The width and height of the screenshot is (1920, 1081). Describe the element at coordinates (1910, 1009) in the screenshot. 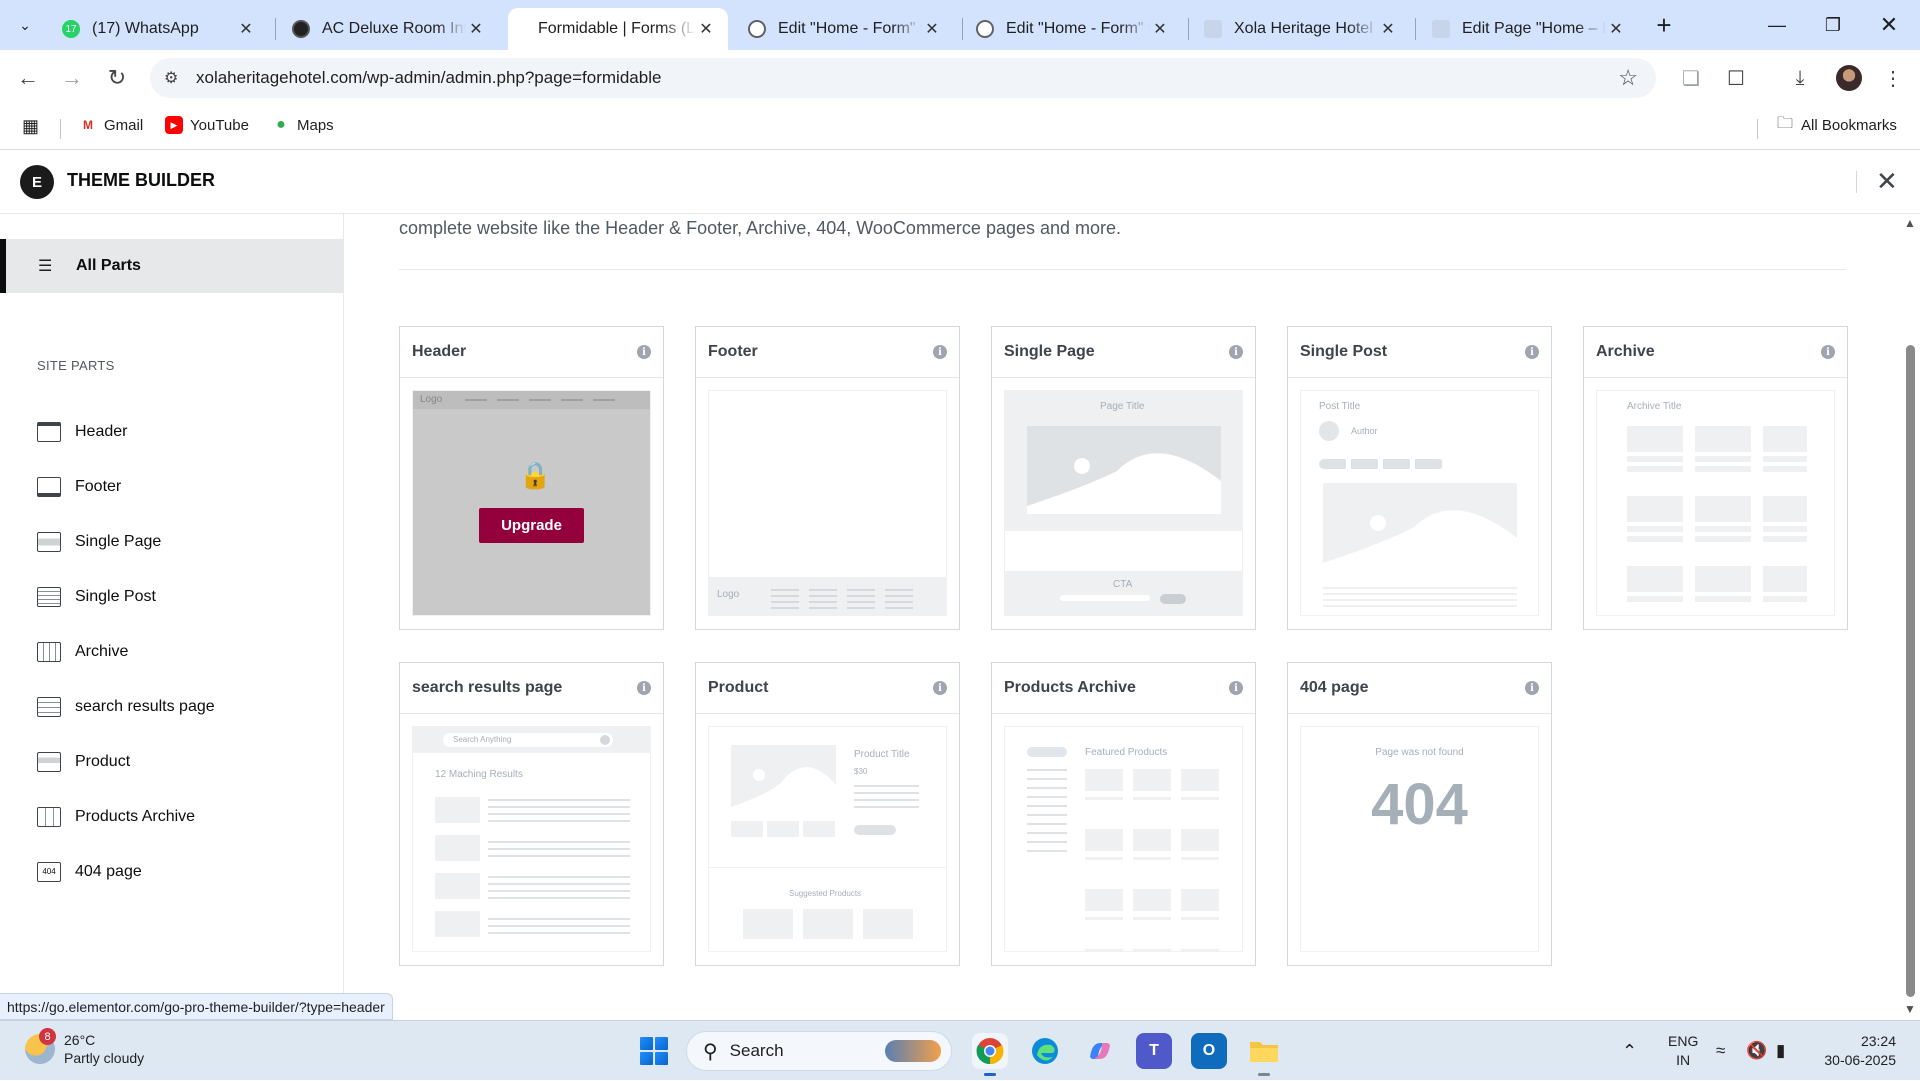

I see `scroll-down-arrow: ▼` at that location.